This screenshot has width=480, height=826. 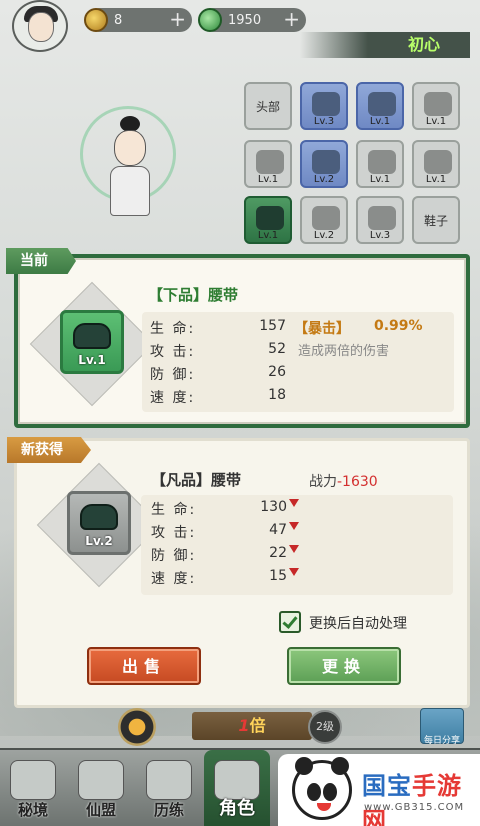 I want to click on nav-character: 角色, so click(x=237, y=788).